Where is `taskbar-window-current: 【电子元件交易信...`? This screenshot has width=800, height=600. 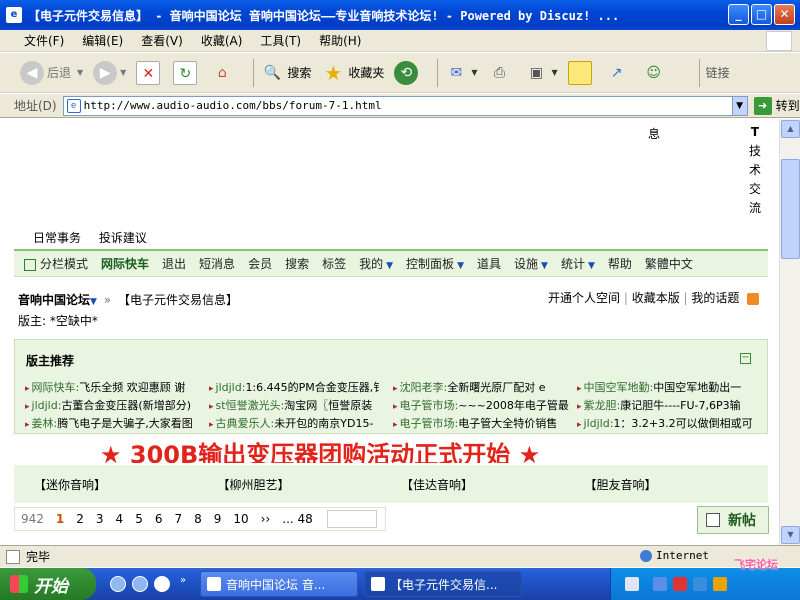 taskbar-window-current: 【电子元件交易信... is located at coordinates (443, 584).